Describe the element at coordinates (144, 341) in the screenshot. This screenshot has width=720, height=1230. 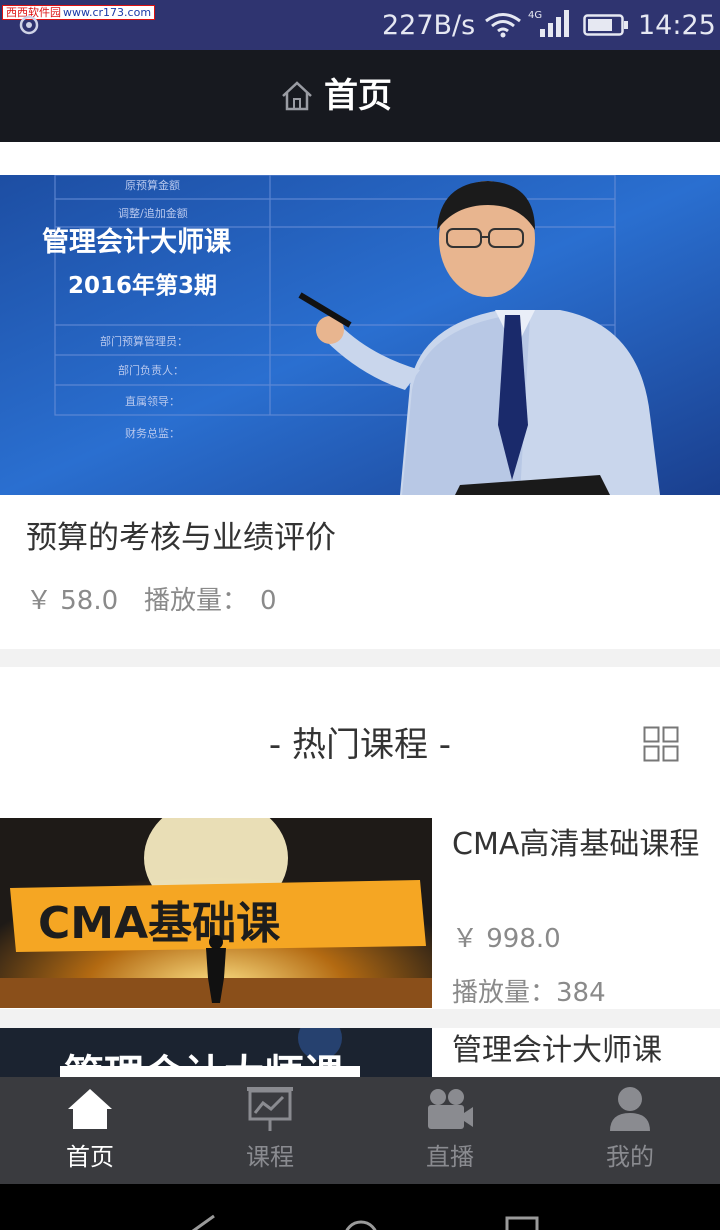
I see `banner-row-text: 部门预算管理员：` at that location.